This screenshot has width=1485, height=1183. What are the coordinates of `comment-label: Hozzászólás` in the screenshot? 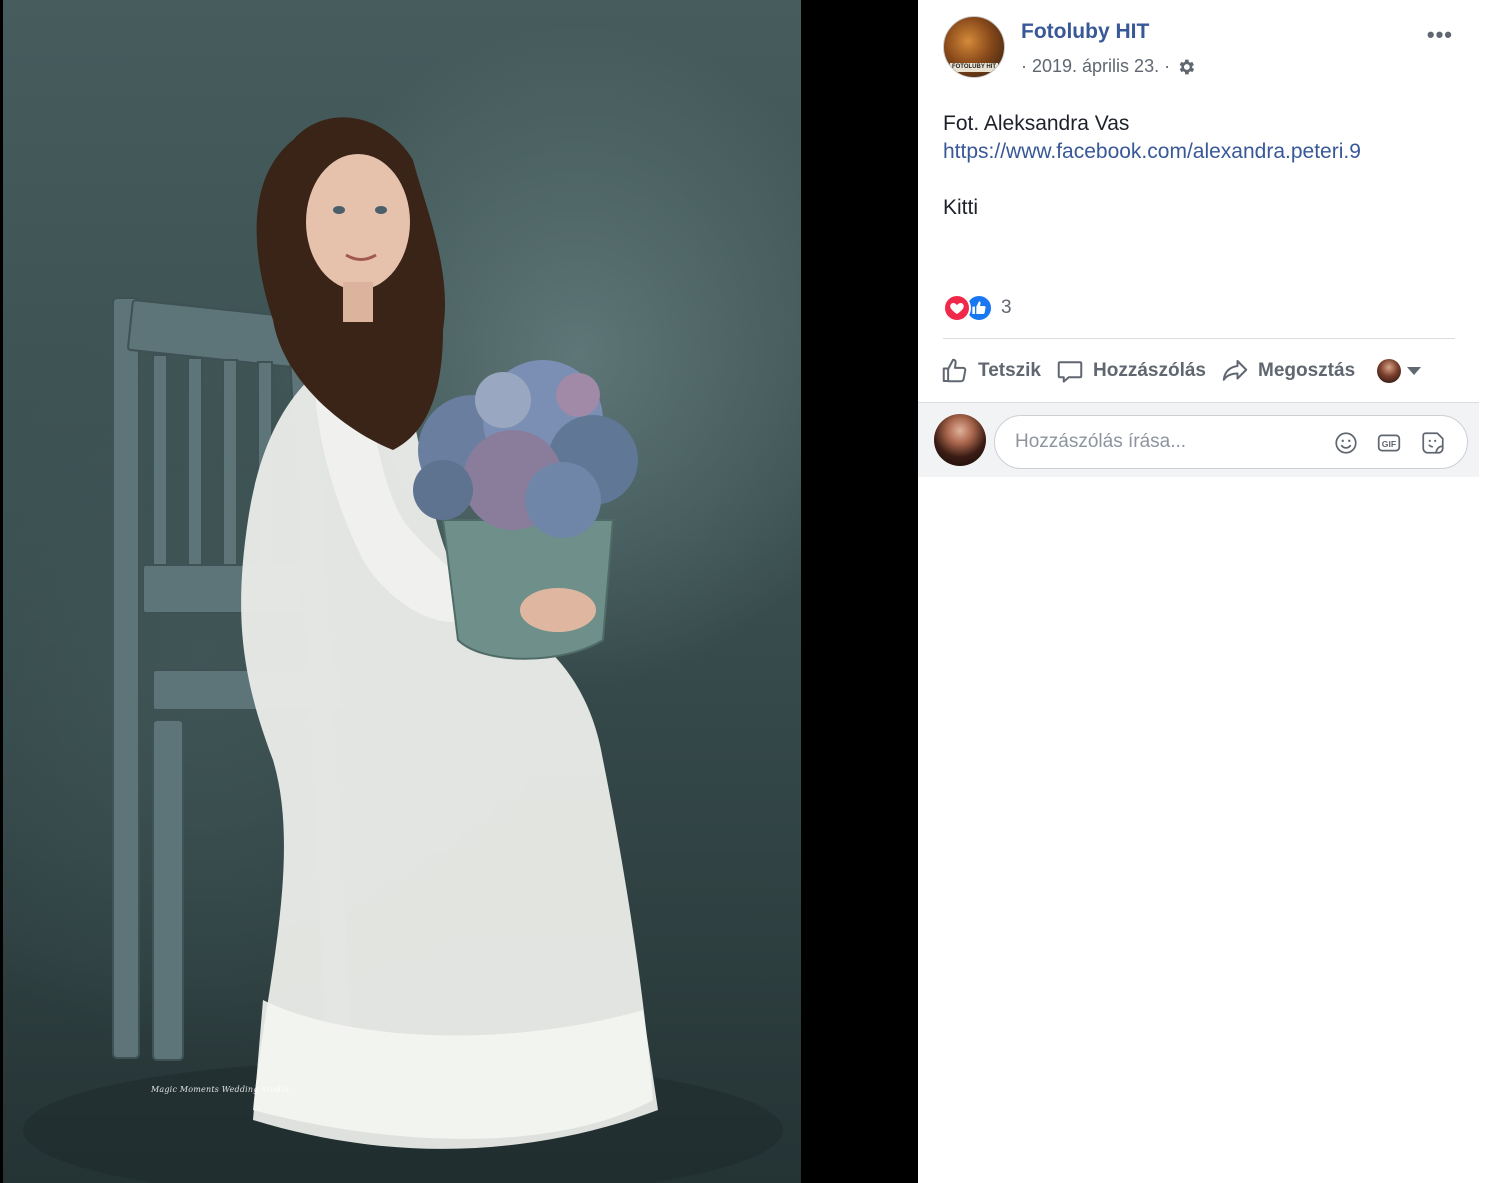 It's located at (1149, 370).